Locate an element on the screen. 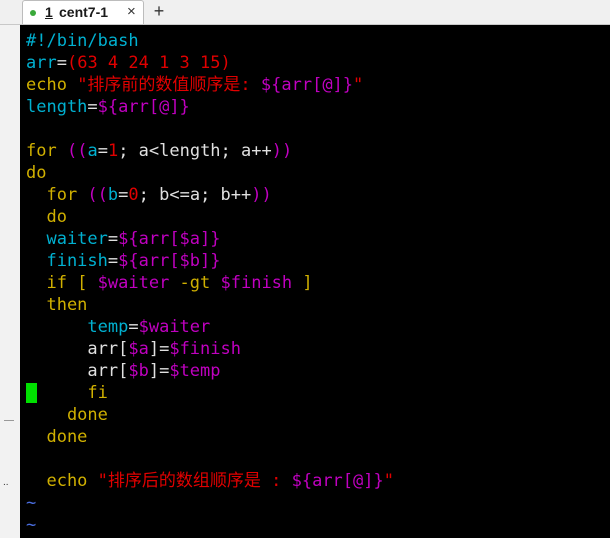 The height and width of the screenshot is (538, 610). code-line: length=${arr[@]} is located at coordinates (210, 107).